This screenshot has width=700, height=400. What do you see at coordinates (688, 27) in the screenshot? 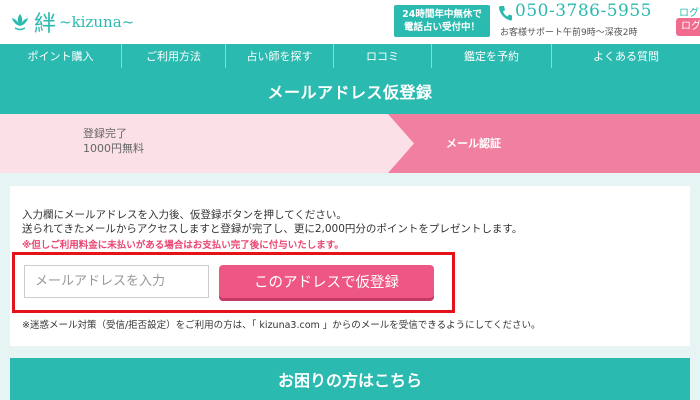
I see `login-button: ログ` at bounding box center [688, 27].